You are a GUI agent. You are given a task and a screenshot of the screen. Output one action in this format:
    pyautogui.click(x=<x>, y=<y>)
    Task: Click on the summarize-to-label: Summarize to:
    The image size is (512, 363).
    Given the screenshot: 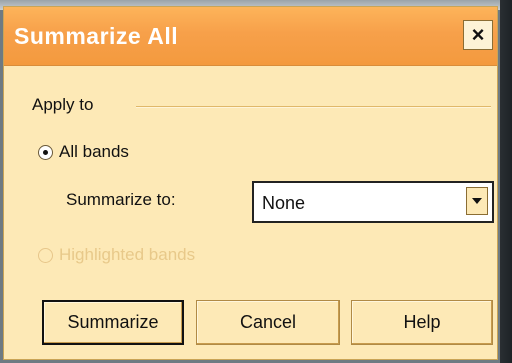 What is the action you would take?
    pyautogui.click(x=121, y=200)
    